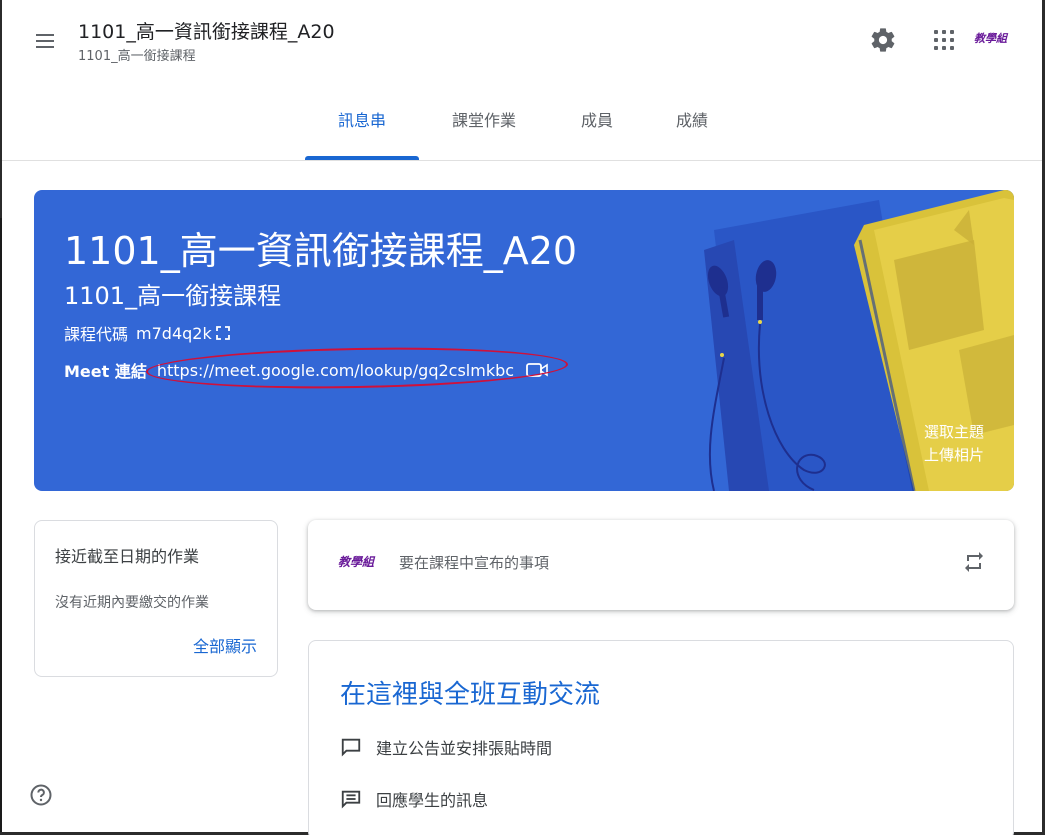  I want to click on repost-icon, so click(974, 562).